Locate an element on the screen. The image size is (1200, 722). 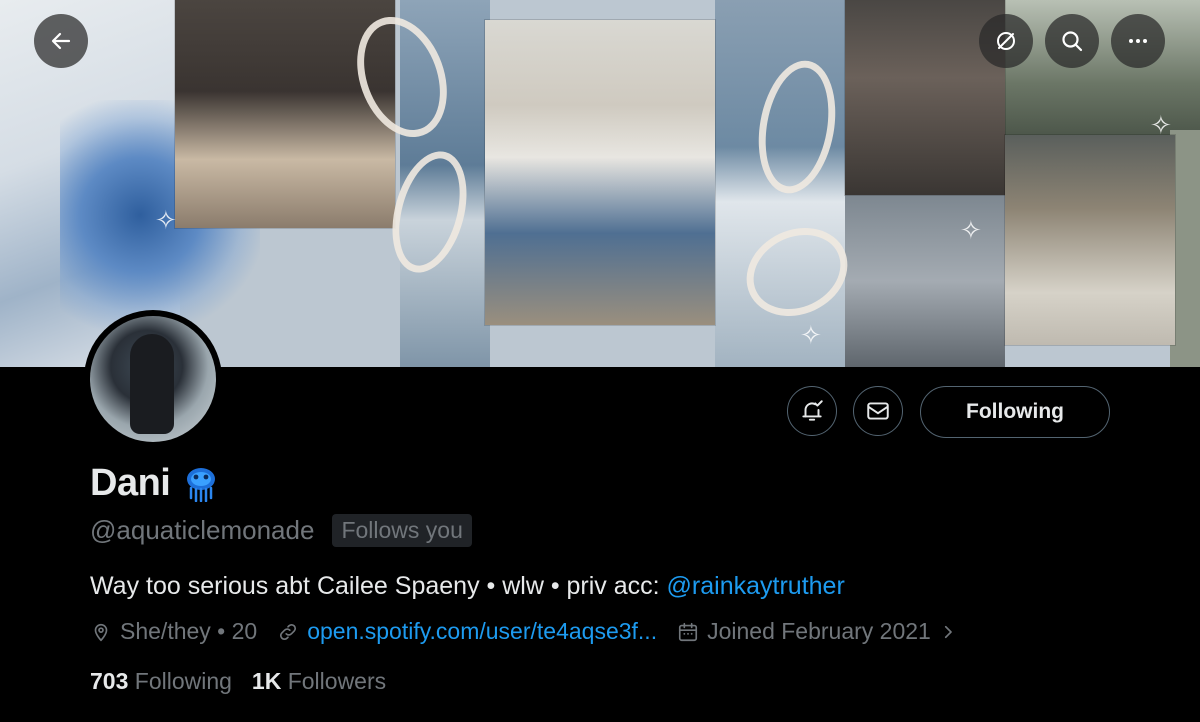
notifications-off-button is located at coordinates (1006, 41).